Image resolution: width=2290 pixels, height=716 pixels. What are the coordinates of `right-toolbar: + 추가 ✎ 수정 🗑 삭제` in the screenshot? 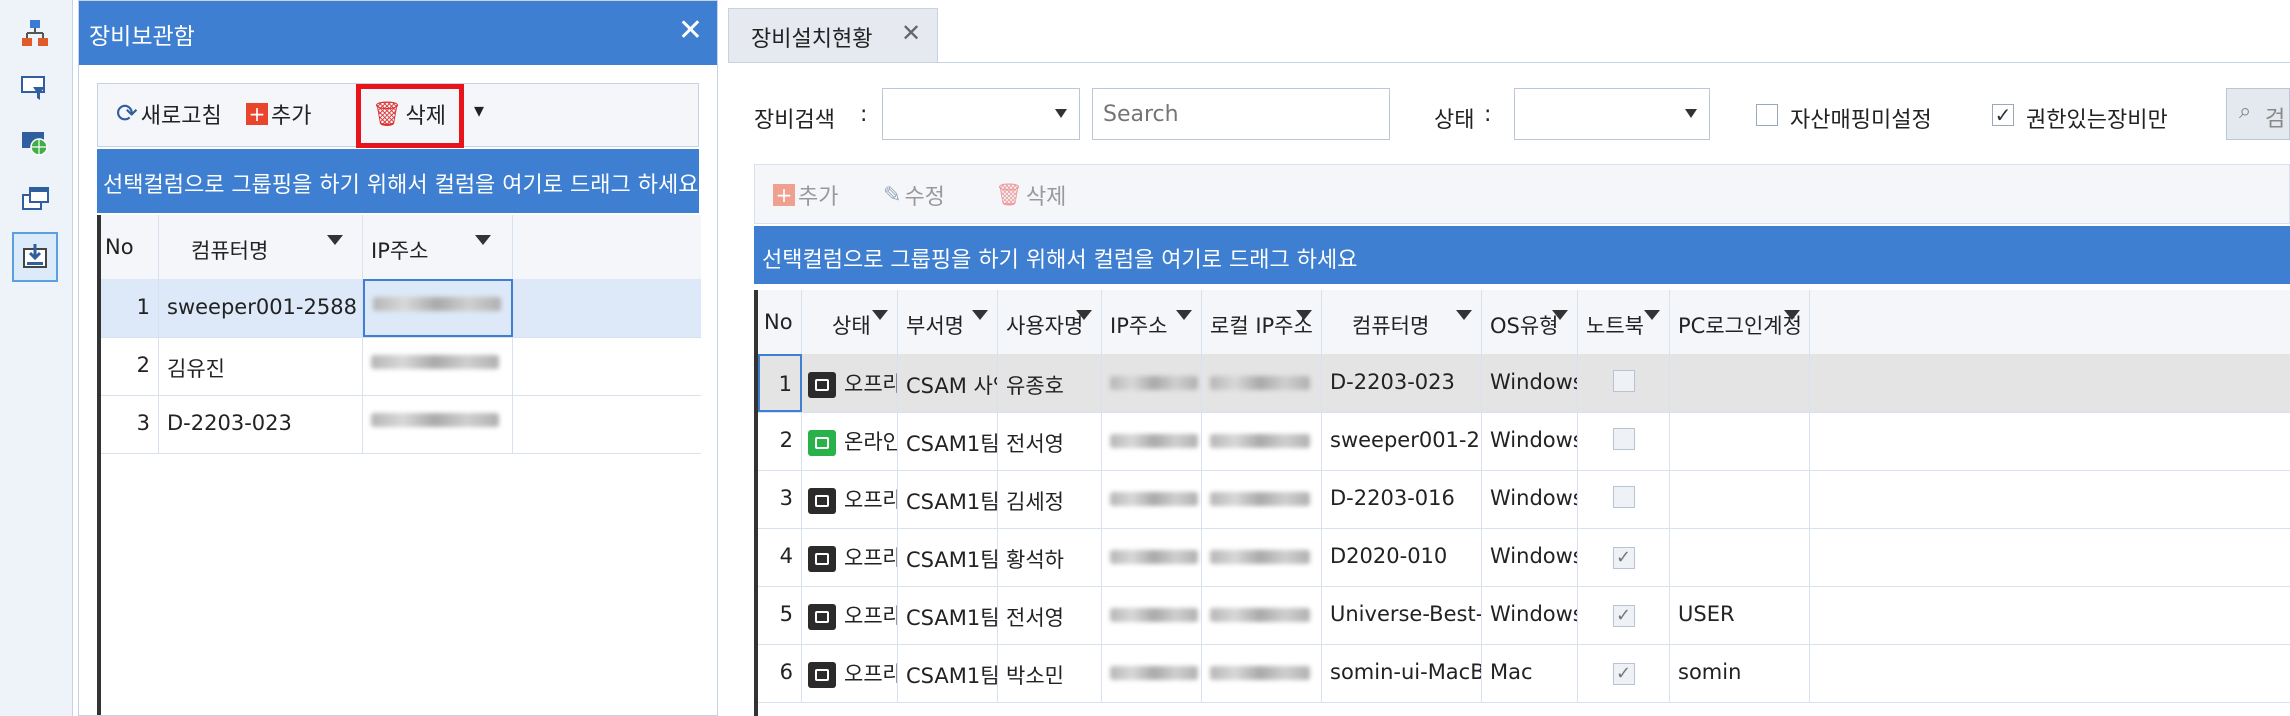 It's located at (1522, 194).